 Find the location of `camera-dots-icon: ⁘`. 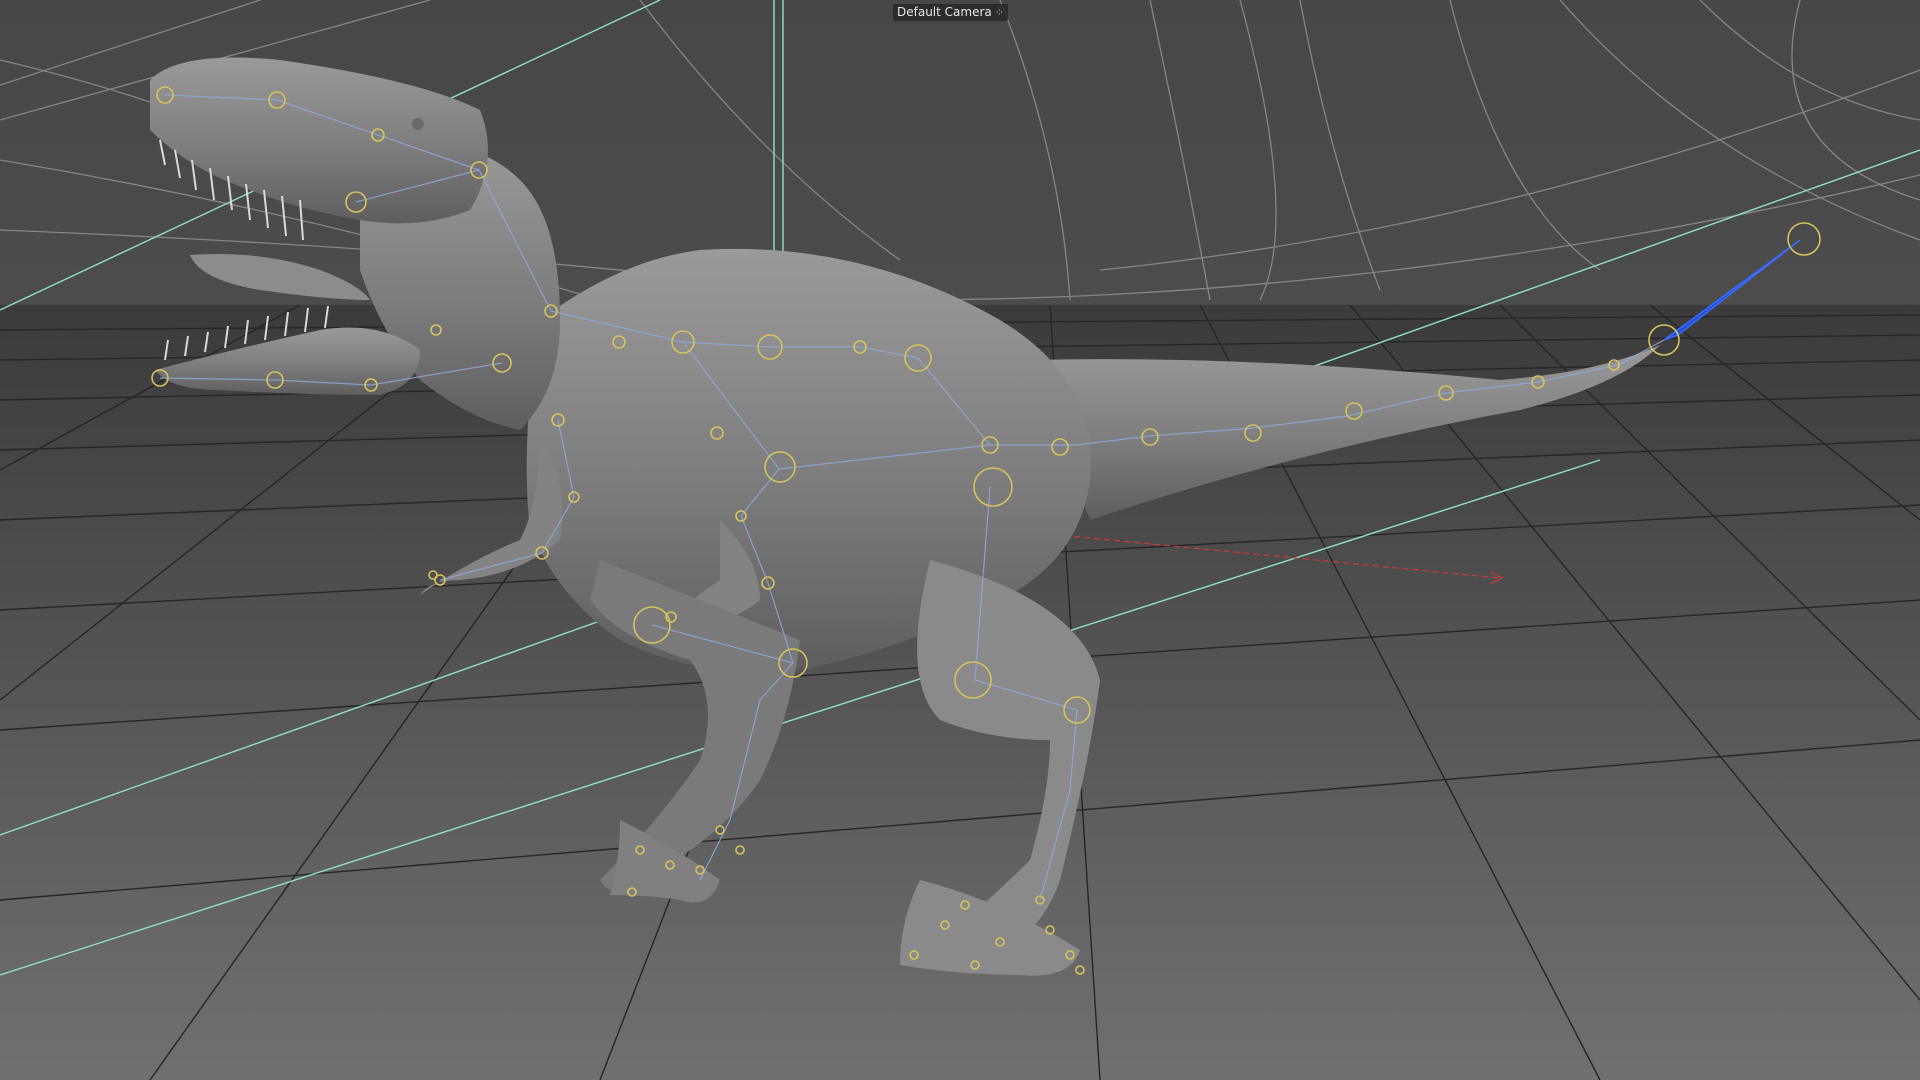

camera-dots-icon: ⁘ is located at coordinates (999, 12).